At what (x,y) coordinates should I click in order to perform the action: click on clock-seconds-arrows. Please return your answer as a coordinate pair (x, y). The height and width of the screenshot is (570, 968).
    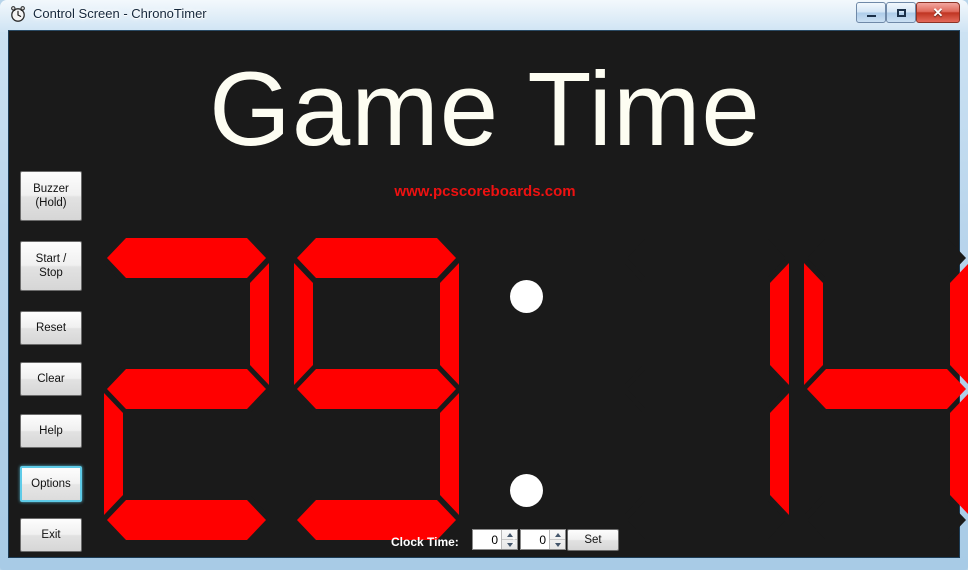
    Looking at the image, I should click on (557, 539).